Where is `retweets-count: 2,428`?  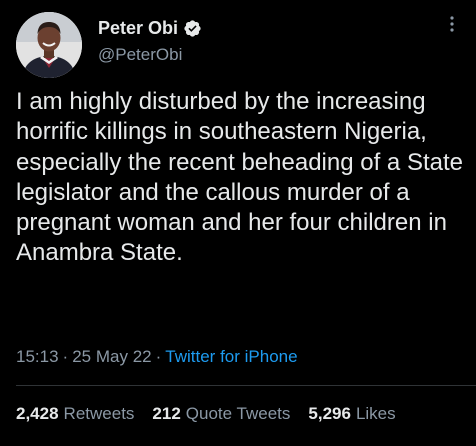
retweets-count: 2,428 is located at coordinates (37, 413).